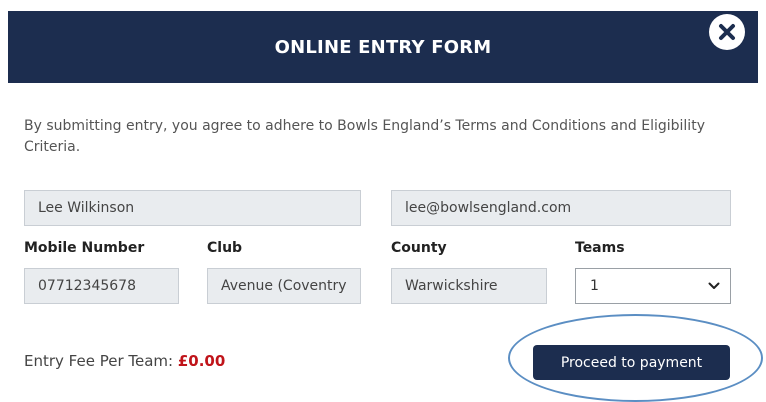 The image size is (766, 402). I want to click on close-button, so click(727, 32).